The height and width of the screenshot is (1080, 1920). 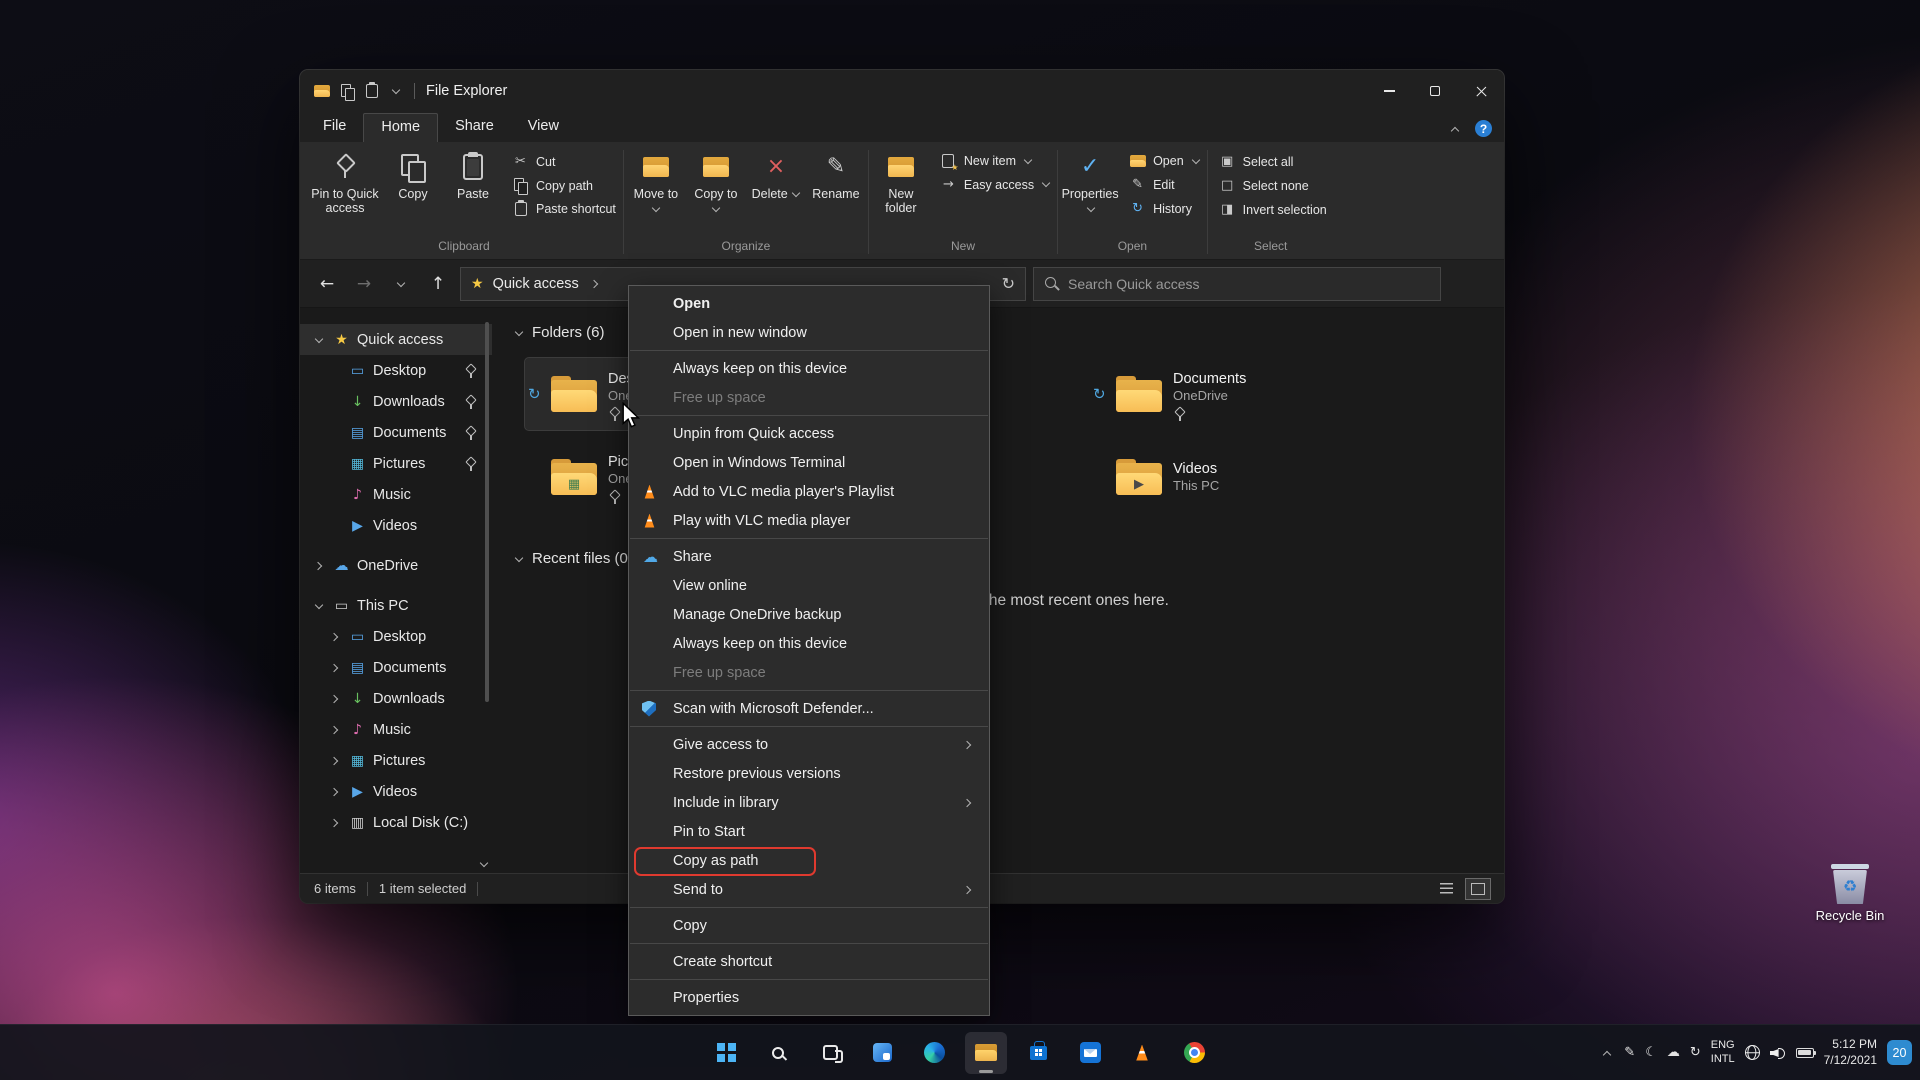 I want to click on sidebar-item-pc-pictures: ▦ Pictures, so click(x=396, y=760).